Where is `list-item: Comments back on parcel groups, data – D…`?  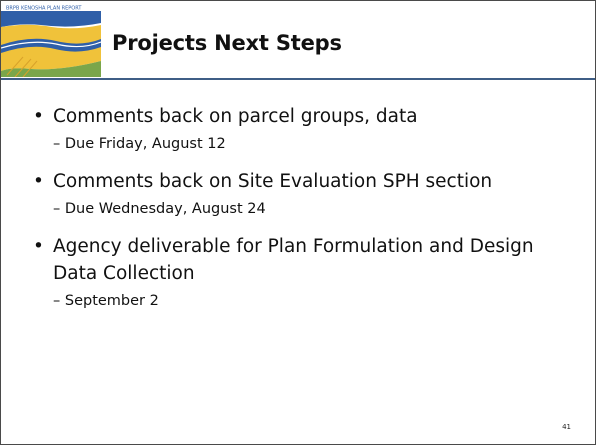 list-item: Comments back on parcel groups, data – D… is located at coordinates (303, 129).